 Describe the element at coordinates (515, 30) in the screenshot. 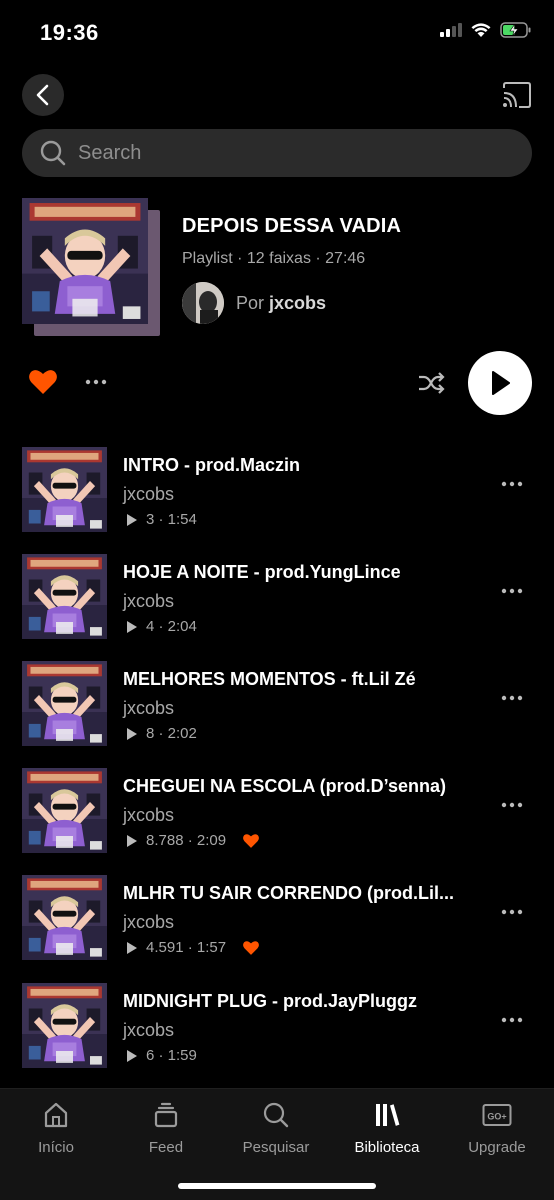

I see `battery-charging-icon` at that location.